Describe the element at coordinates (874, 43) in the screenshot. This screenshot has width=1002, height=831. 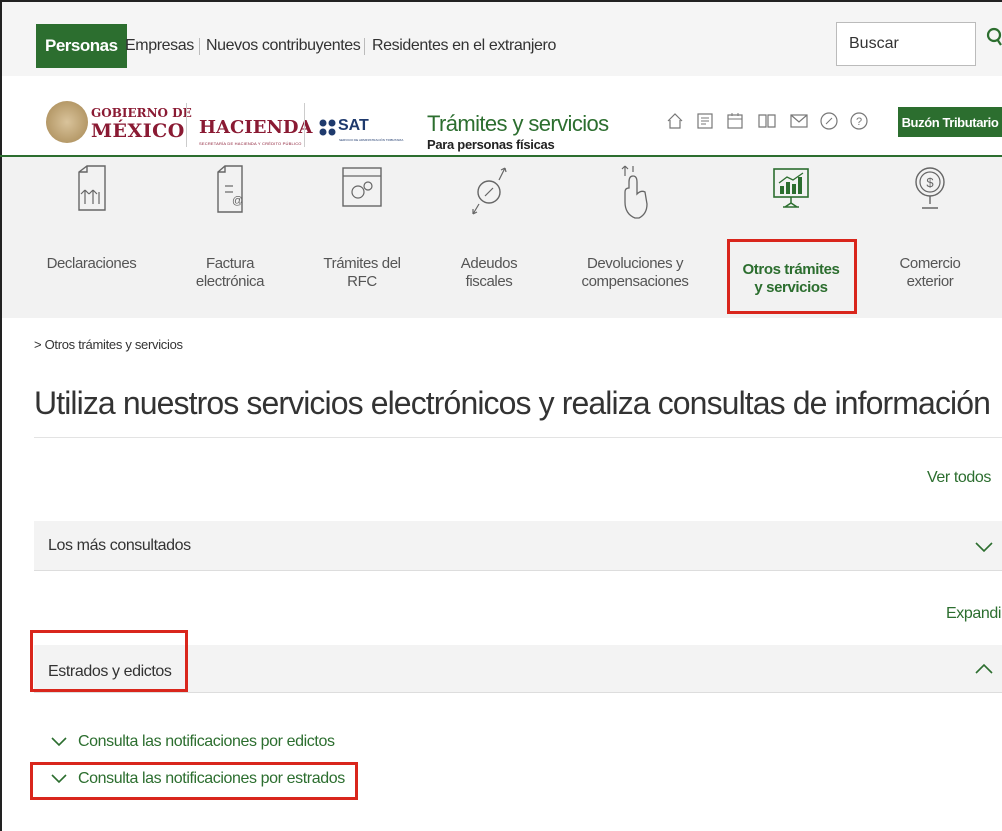
I see `search-placeholder: Buscar` at that location.